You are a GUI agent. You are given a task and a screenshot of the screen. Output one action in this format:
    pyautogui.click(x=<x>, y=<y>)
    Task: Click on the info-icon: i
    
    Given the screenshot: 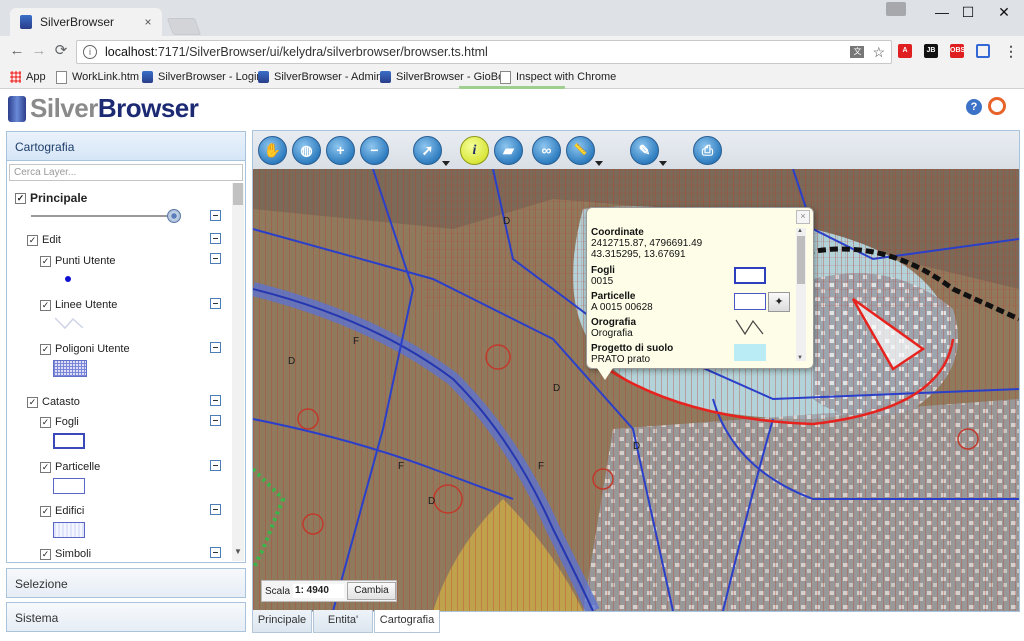 What is the action you would take?
    pyautogui.click(x=90, y=52)
    